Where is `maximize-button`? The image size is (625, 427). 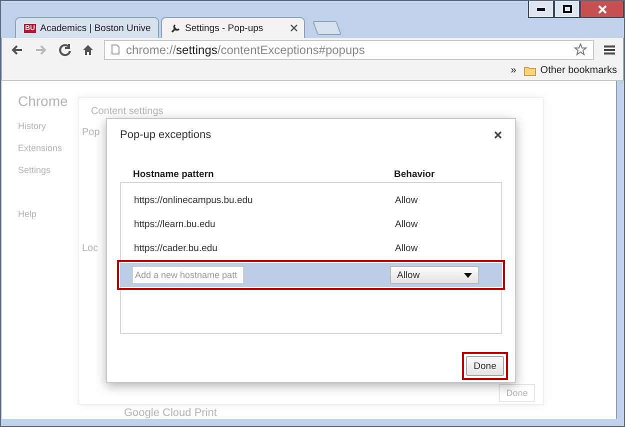
maximize-button is located at coordinates (567, 9).